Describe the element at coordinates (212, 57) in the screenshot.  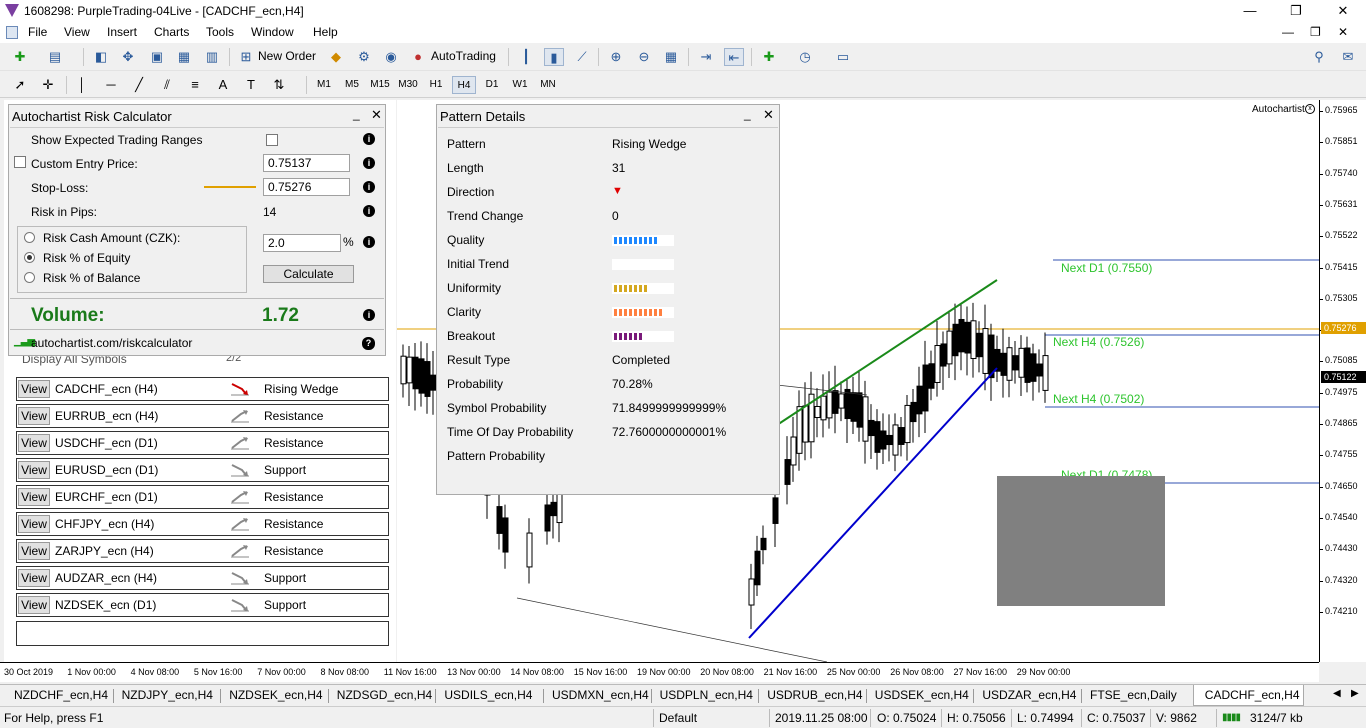
I see `strategy-tester-icon: ▥` at that location.